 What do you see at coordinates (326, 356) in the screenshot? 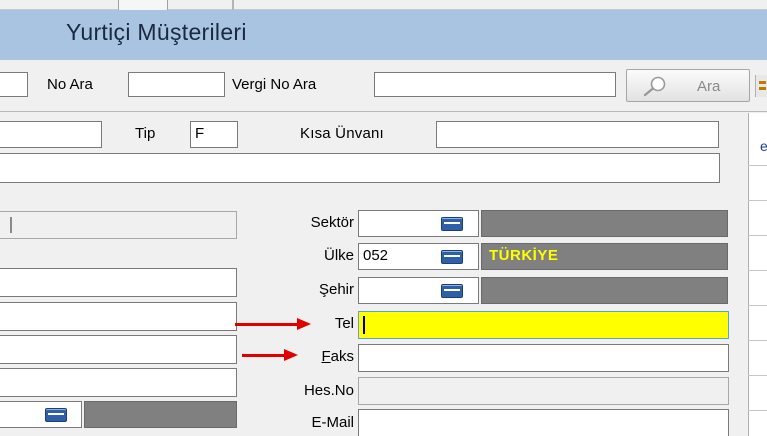
I see `faks-label-accelerator: F` at bounding box center [326, 356].